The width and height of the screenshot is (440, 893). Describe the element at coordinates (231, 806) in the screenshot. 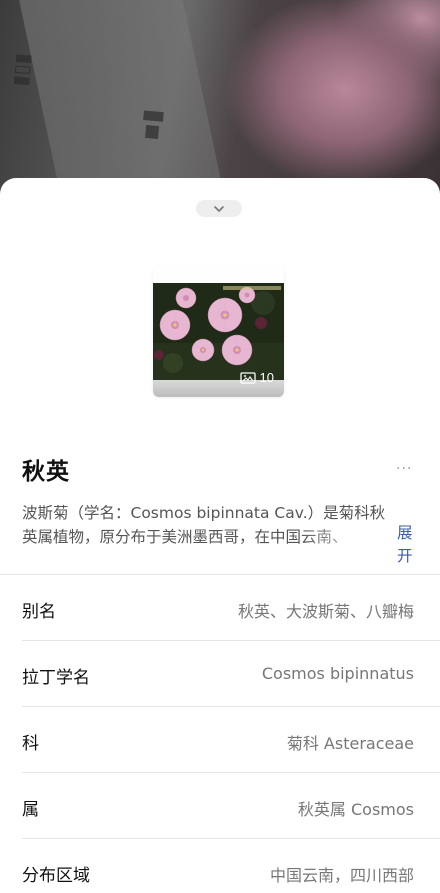

I see `attribute-row-genus: 属 秋英属 Cosmos` at that location.